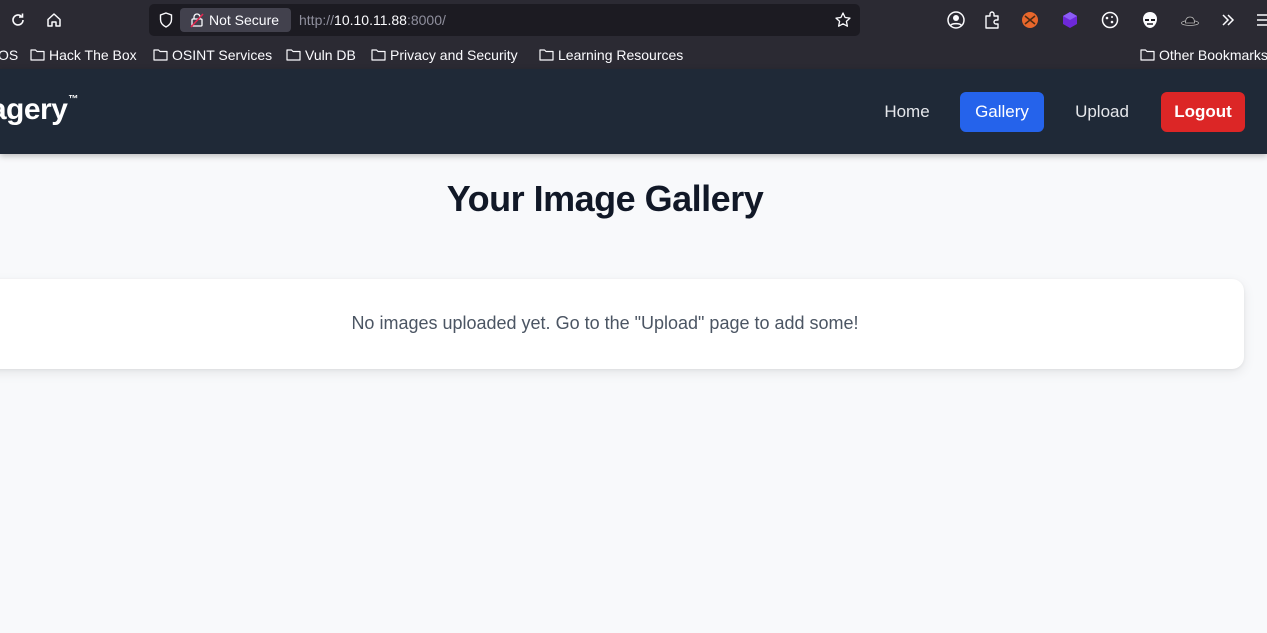 This screenshot has width=1267, height=633. I want to click on nav-home-link: Home, so click(907, 112).